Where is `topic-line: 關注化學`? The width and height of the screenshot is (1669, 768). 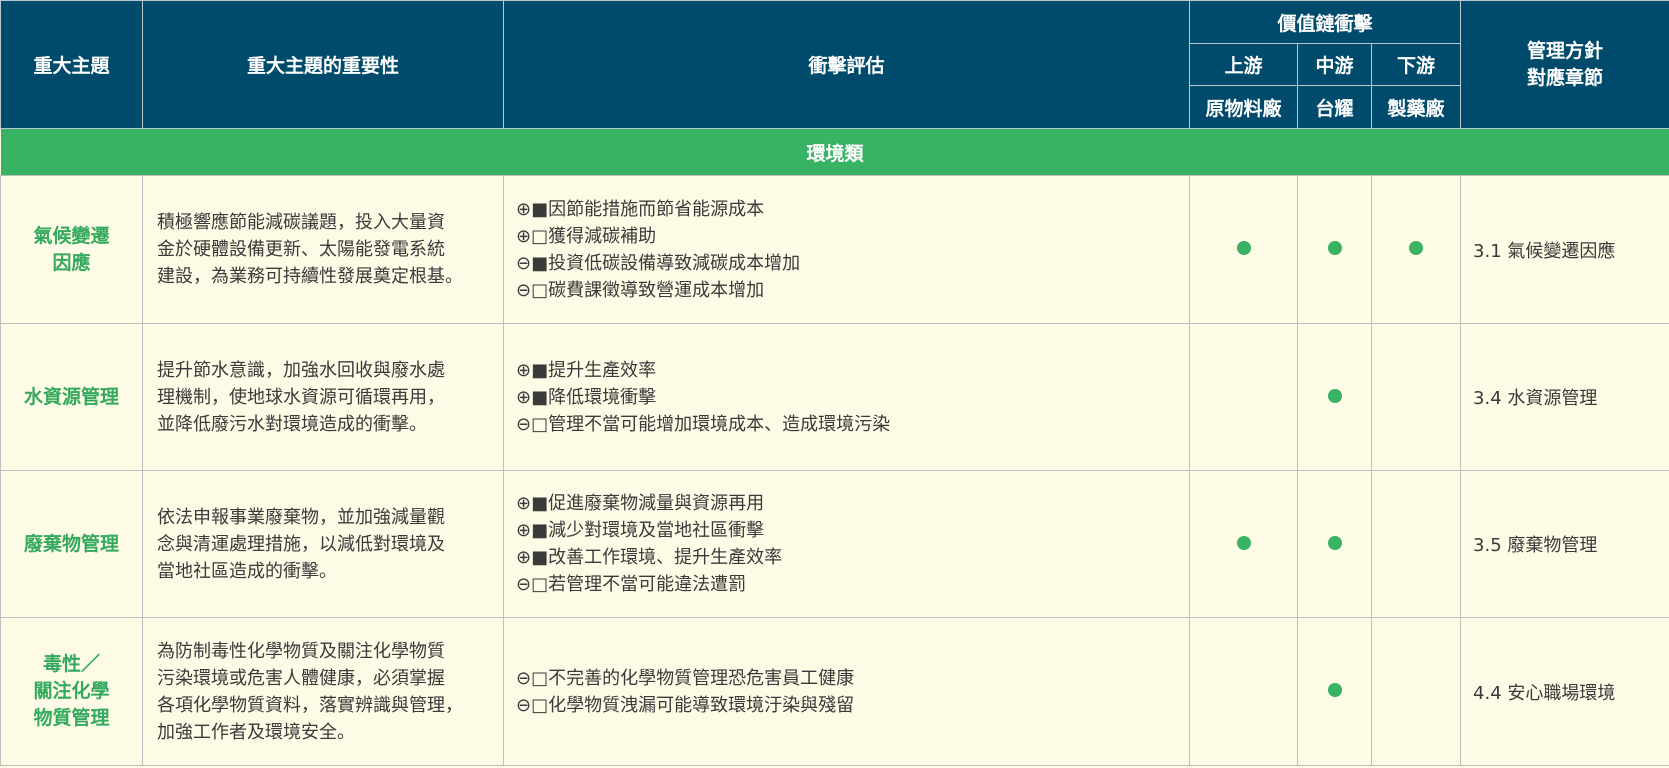 topic-line: 關注化學 is located at coordinates (71, 691).